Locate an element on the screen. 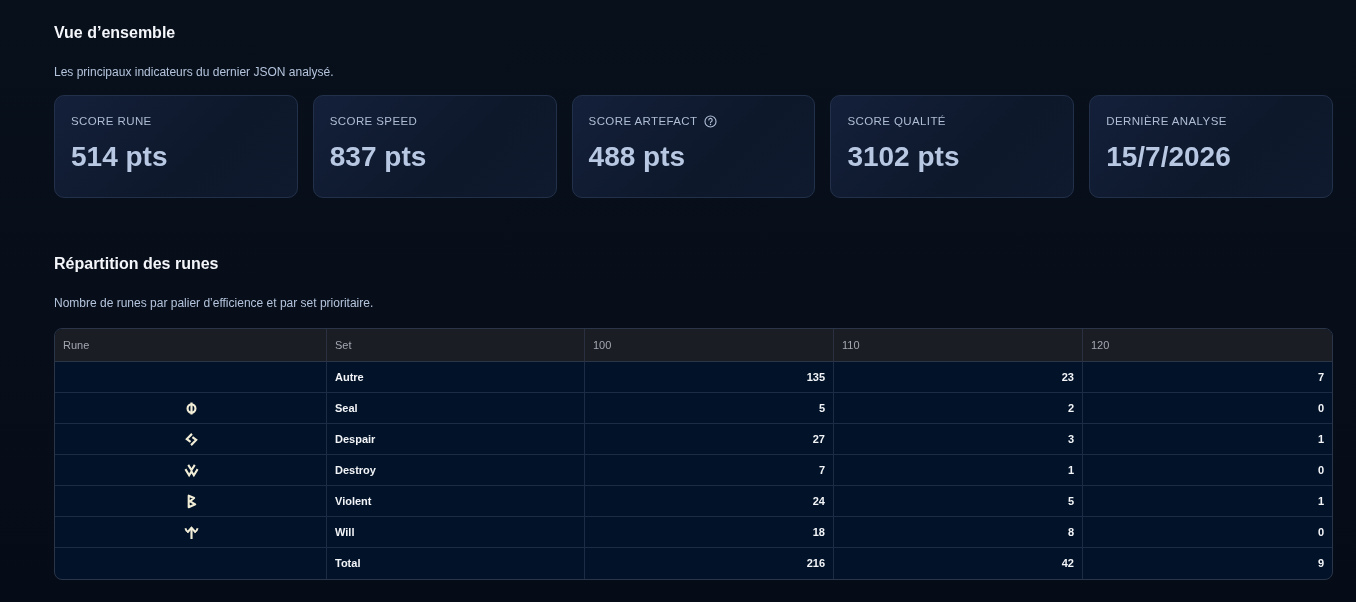  set-cell: Will is located at coordinates (456, 532).